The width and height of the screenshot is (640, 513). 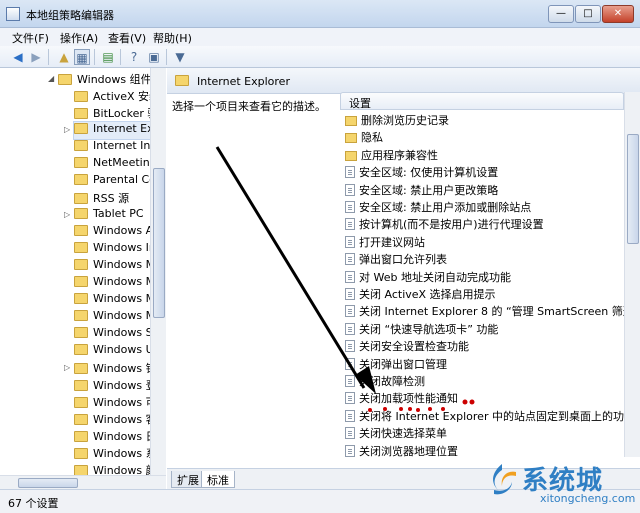 I want to click on setting-label: 安全区域: 仅使用计算机设置, so click(x=429, y=173).